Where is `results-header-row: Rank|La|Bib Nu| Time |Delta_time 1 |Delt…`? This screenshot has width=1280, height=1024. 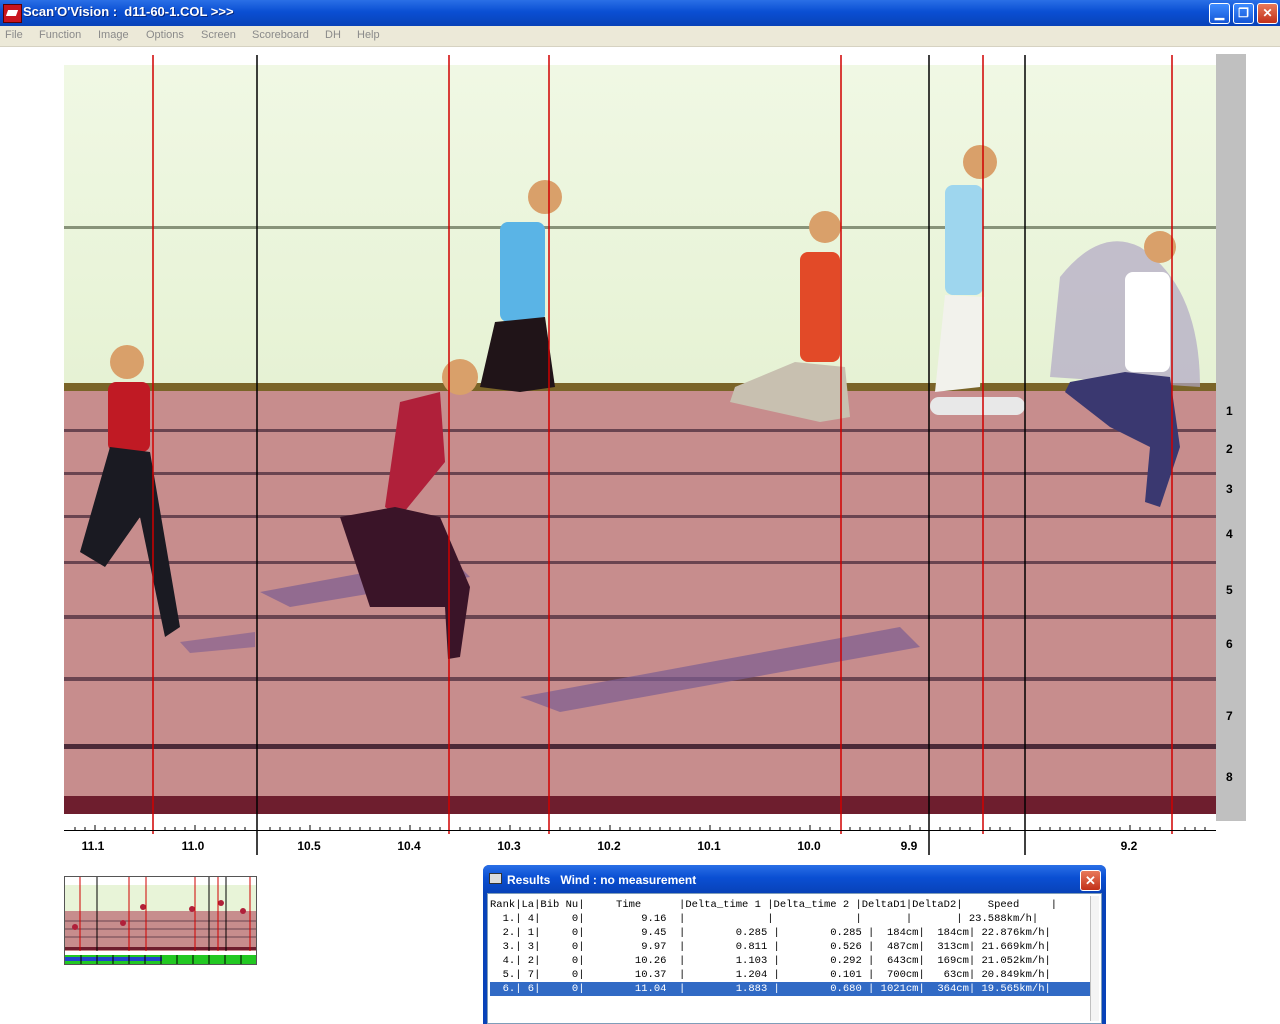
results-header-row: Rank|La|Bib Nu| Time |Delta_time 1 |Delt… is located at coordinates (774, 905).